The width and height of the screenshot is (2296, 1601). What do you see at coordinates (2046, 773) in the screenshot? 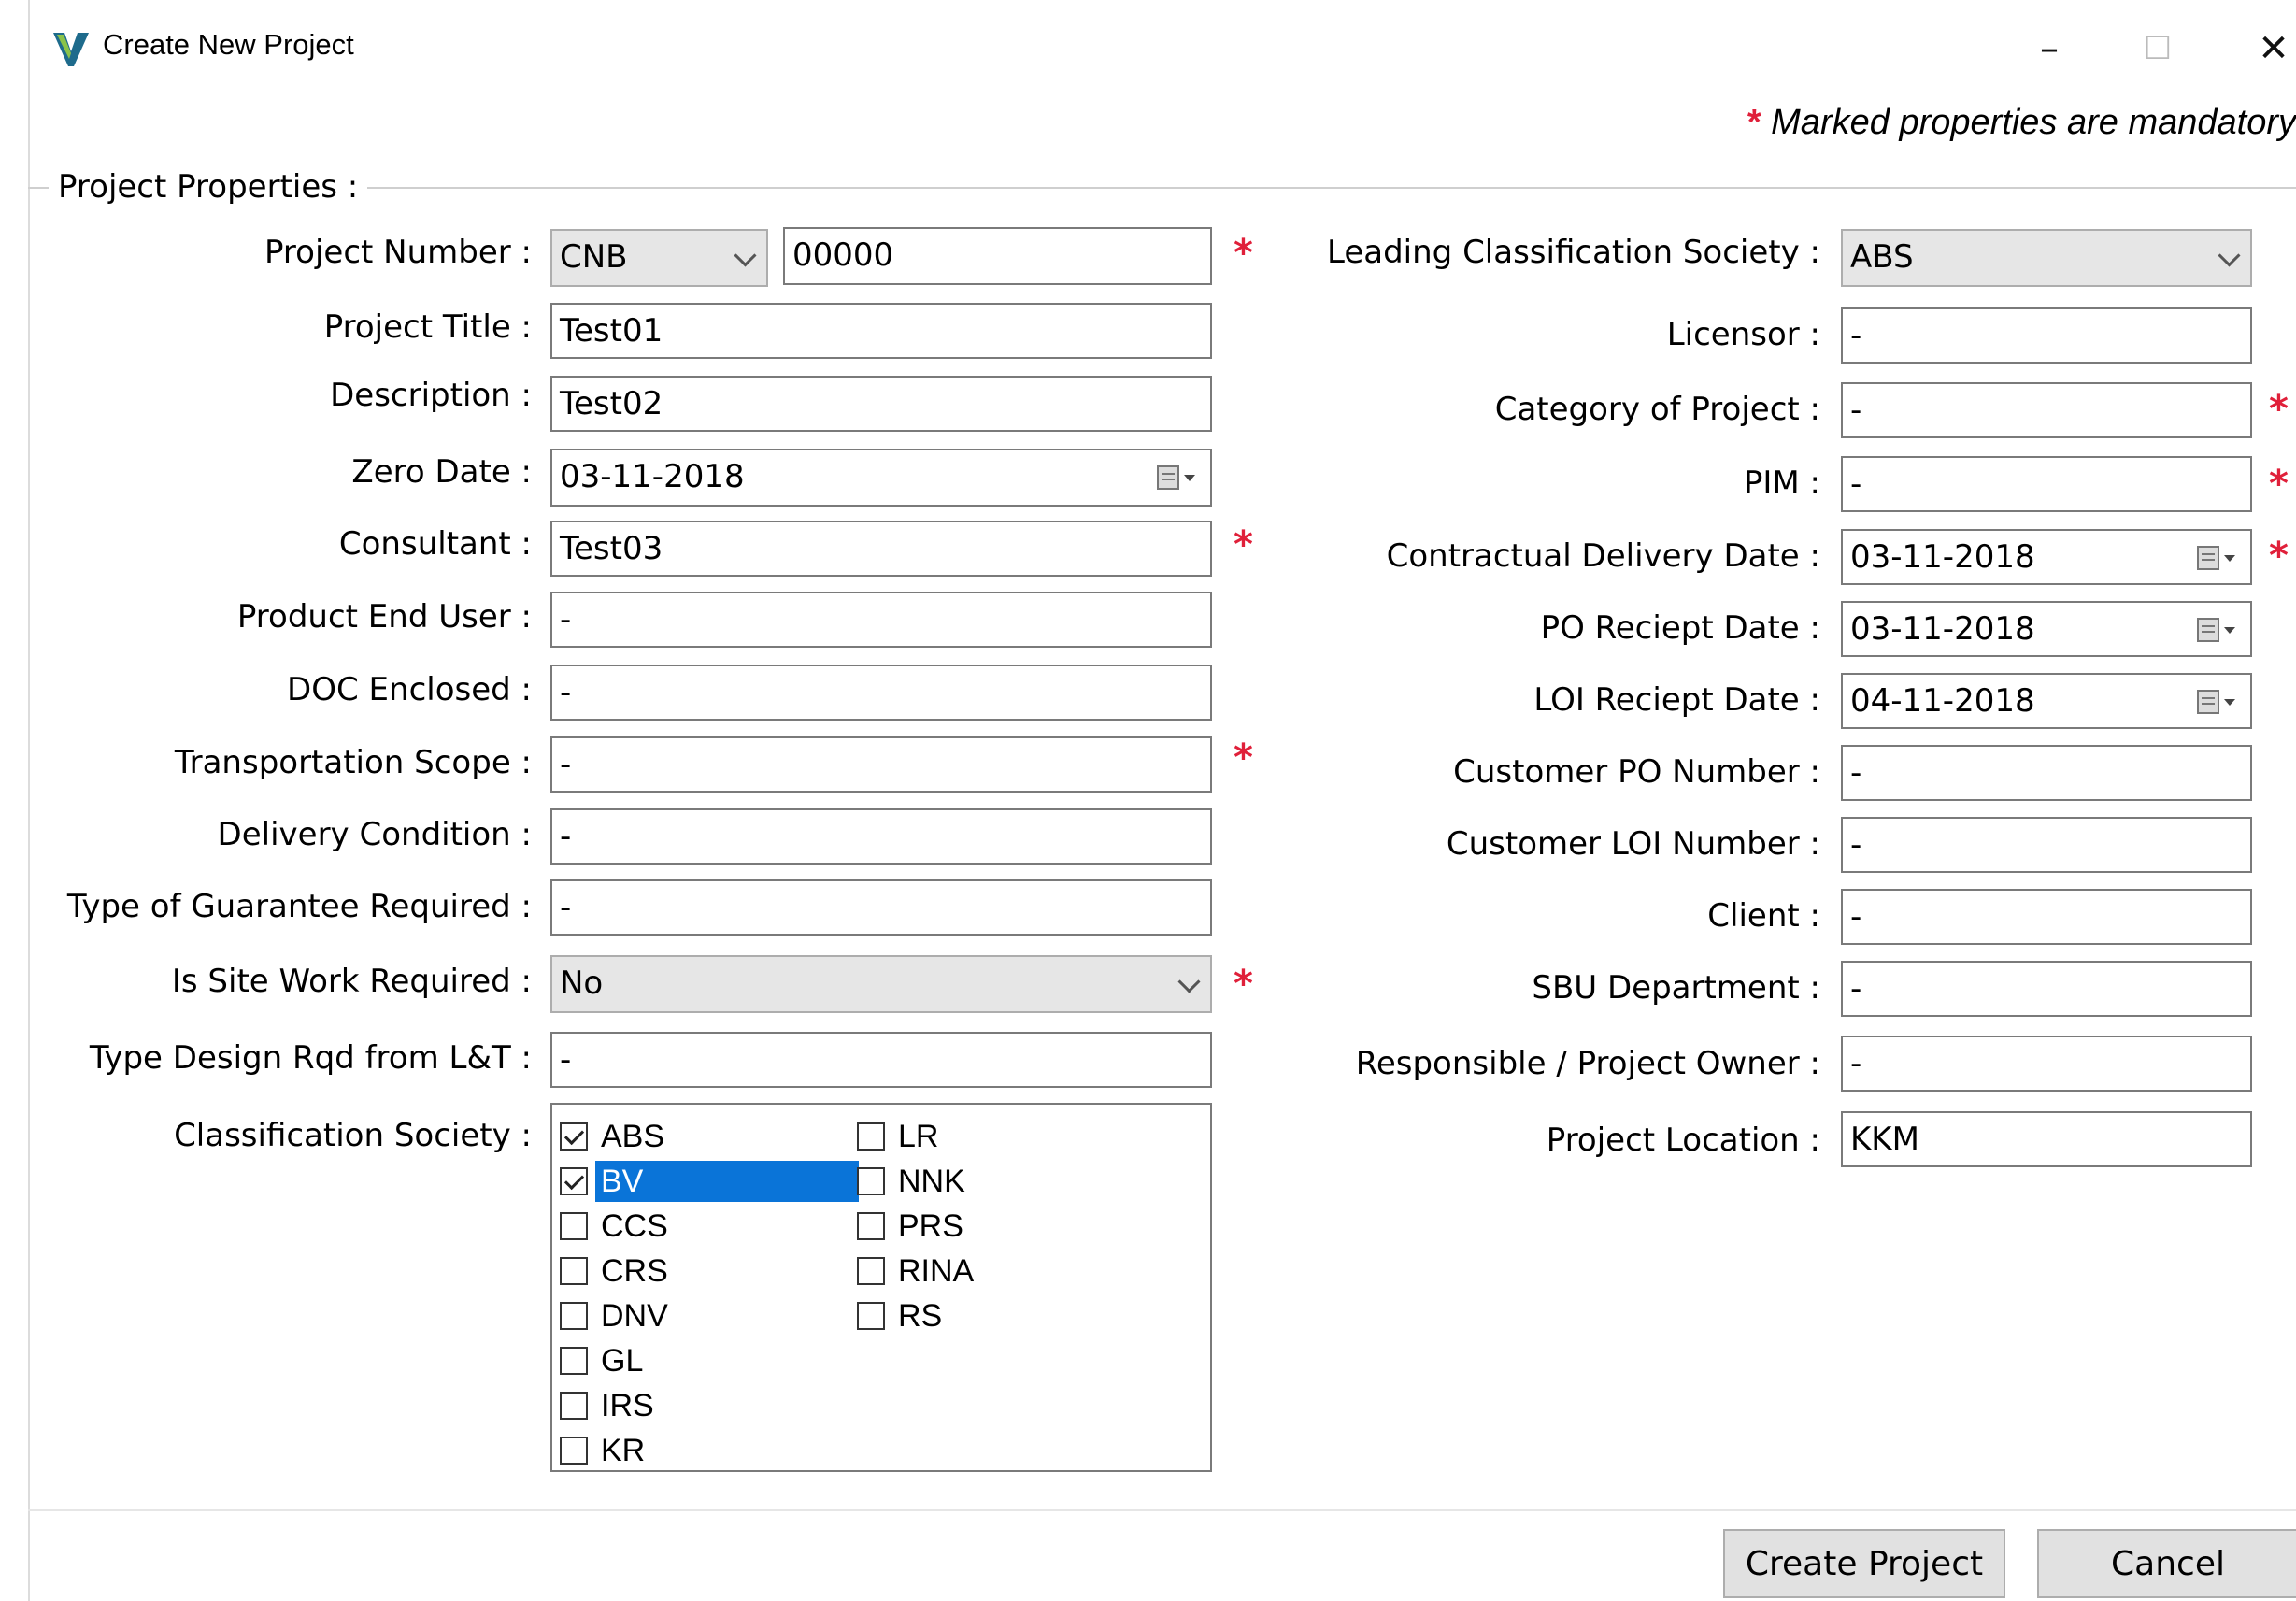
I see `customer-po-number-input: -` at bounding box center [2046, 773].